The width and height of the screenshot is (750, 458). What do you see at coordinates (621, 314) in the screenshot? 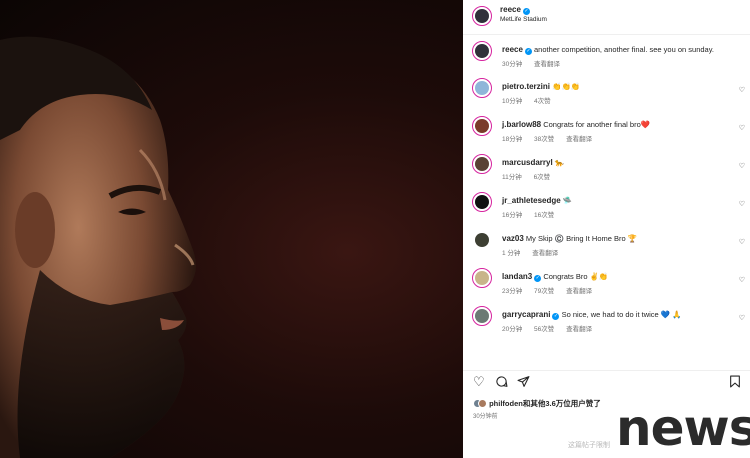
I see `comment-text: So nice, we had to do it twice 💙 🙏` at bounding box center [621, 314].